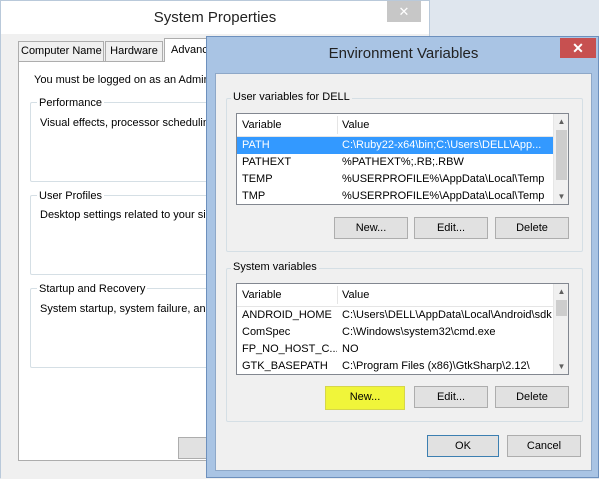  Describe the element at coordinates (266, 332) in the screenshot. I see `variable-name: ComSpec` at that location.